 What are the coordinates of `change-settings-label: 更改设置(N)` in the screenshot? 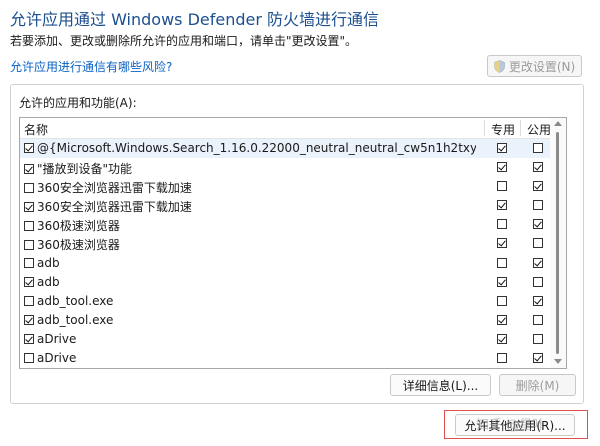 It's located at (542, 66).